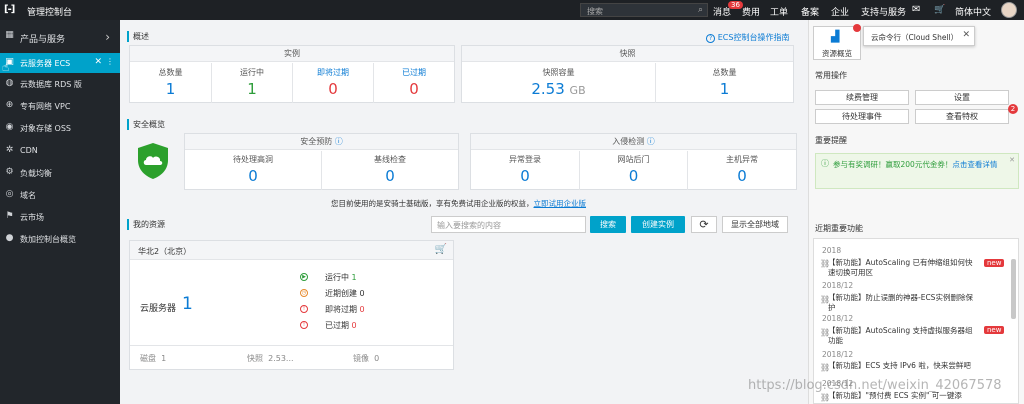 This screenshot has height=404, width=1024. Describe the element at coordinates (345, 309) in the screenshot. I see `status-expiring: 即将过期 0` at that location.